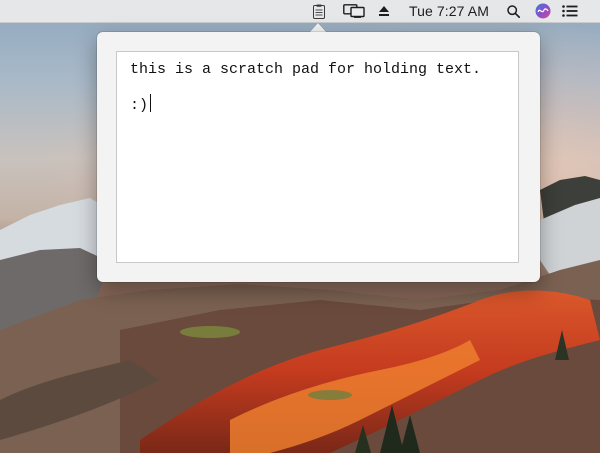  Describe the element at coordinates (449, 11) in the screenshot. I see `menubar-clock: Tue 7:27 AM` at that location.